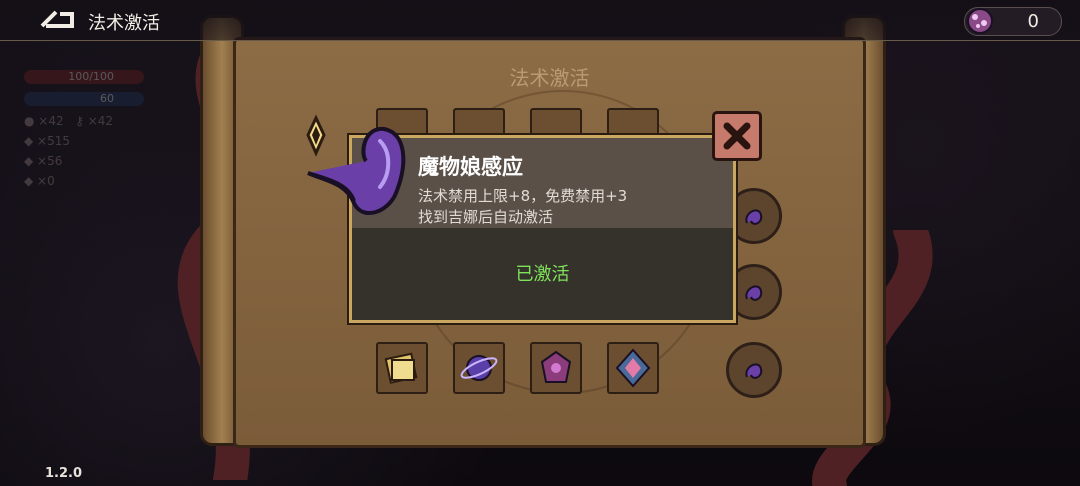  What do you see at coordinates (549, 78) in the screenshot?
I see `panel-title: 法术激活` at bounding box center [549, 78].